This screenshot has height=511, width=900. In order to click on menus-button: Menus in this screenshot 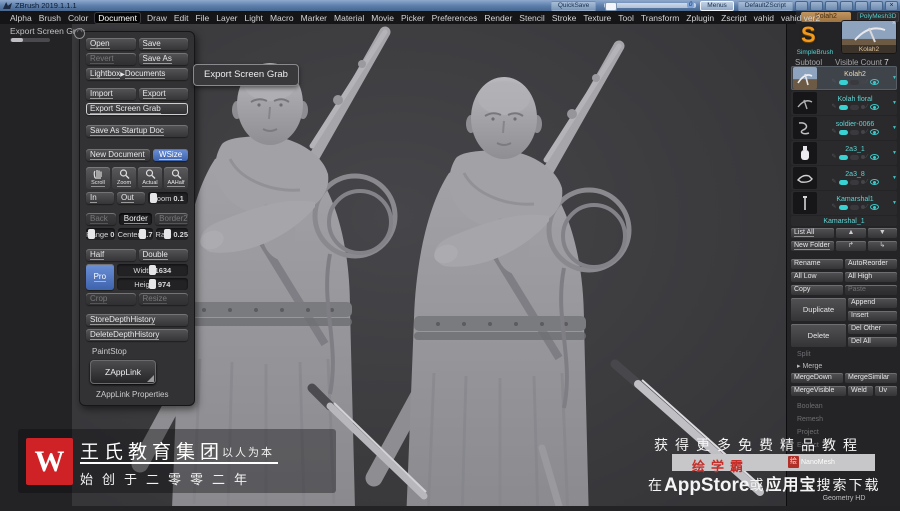, I will do `click(717, 5)`.